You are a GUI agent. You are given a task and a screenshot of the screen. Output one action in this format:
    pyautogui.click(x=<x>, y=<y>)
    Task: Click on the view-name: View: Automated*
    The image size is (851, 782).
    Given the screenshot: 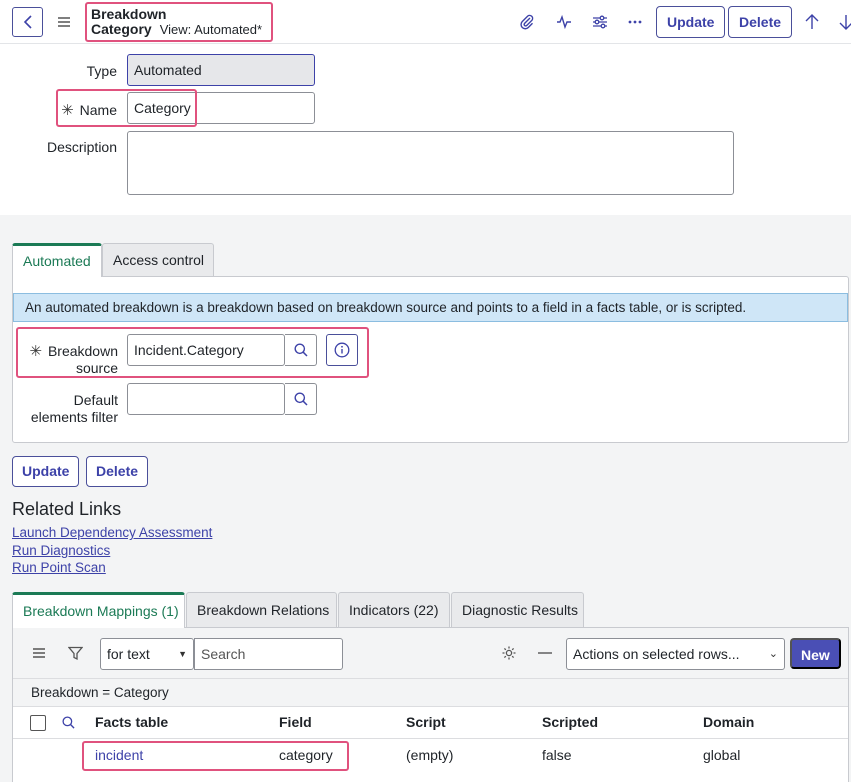 What is the action you would take?
    pyautogui.click(x=211, y=29)
    